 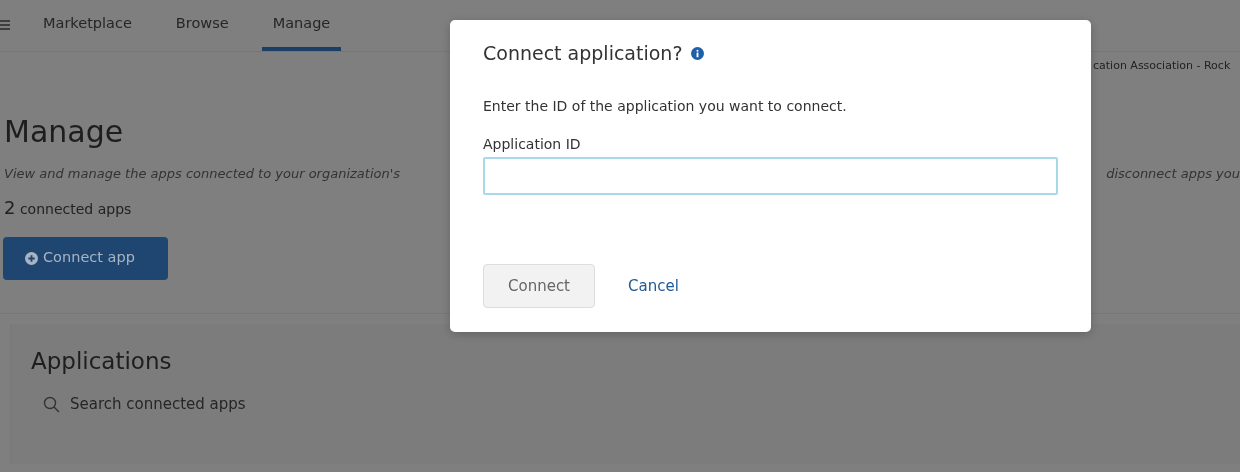 What do you see at coordinates (1173, 174) in the screenshot?
I see `description-text: disconnect apps you` at bounding box center [1173, 174].